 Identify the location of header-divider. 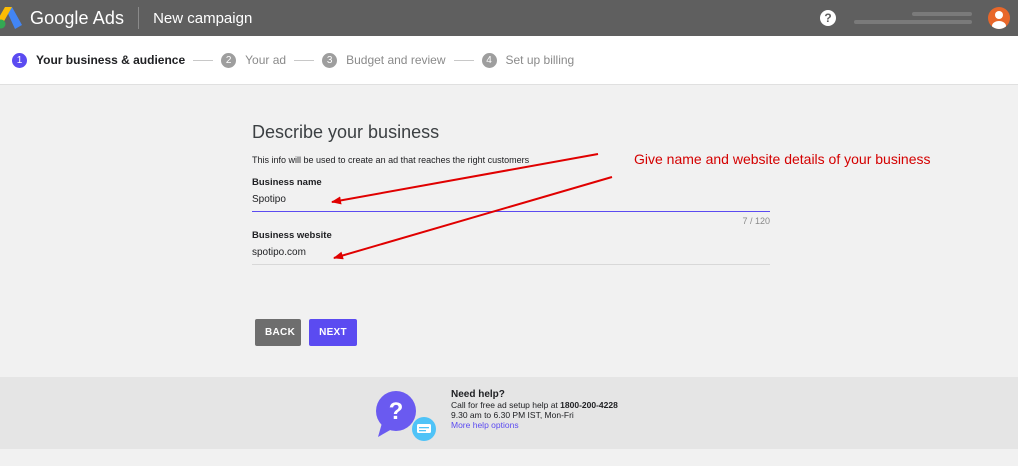
(139, 18).